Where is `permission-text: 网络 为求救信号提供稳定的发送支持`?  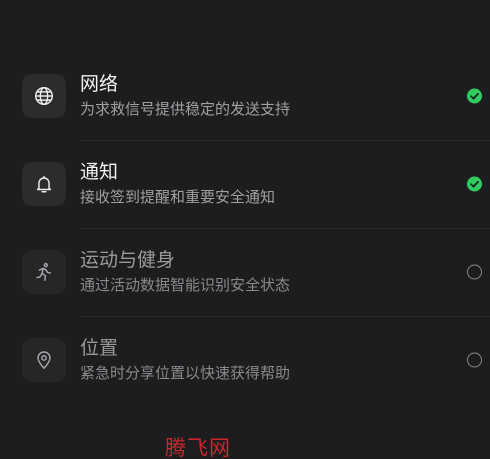 permission-text: 网络 为求救信号提供稳定的发送支持 is located at coordinates (185, 96).